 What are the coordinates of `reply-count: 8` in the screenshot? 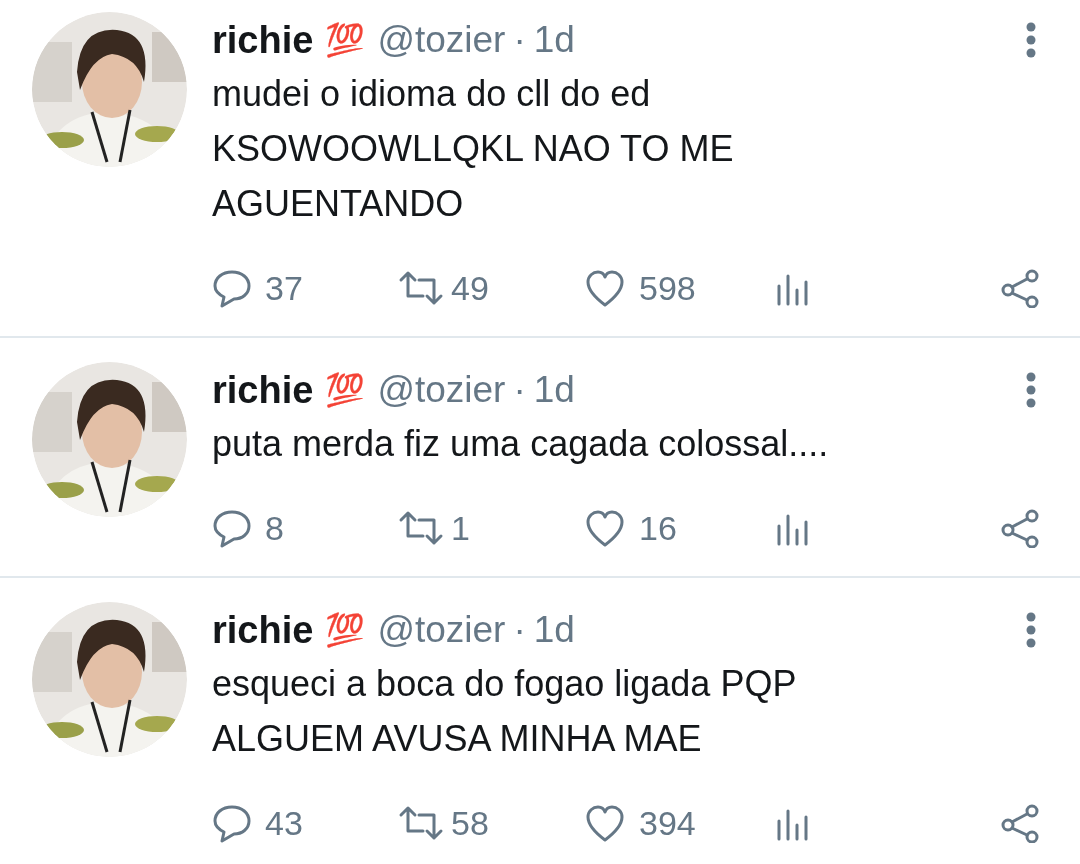 It's located at (274, 528).